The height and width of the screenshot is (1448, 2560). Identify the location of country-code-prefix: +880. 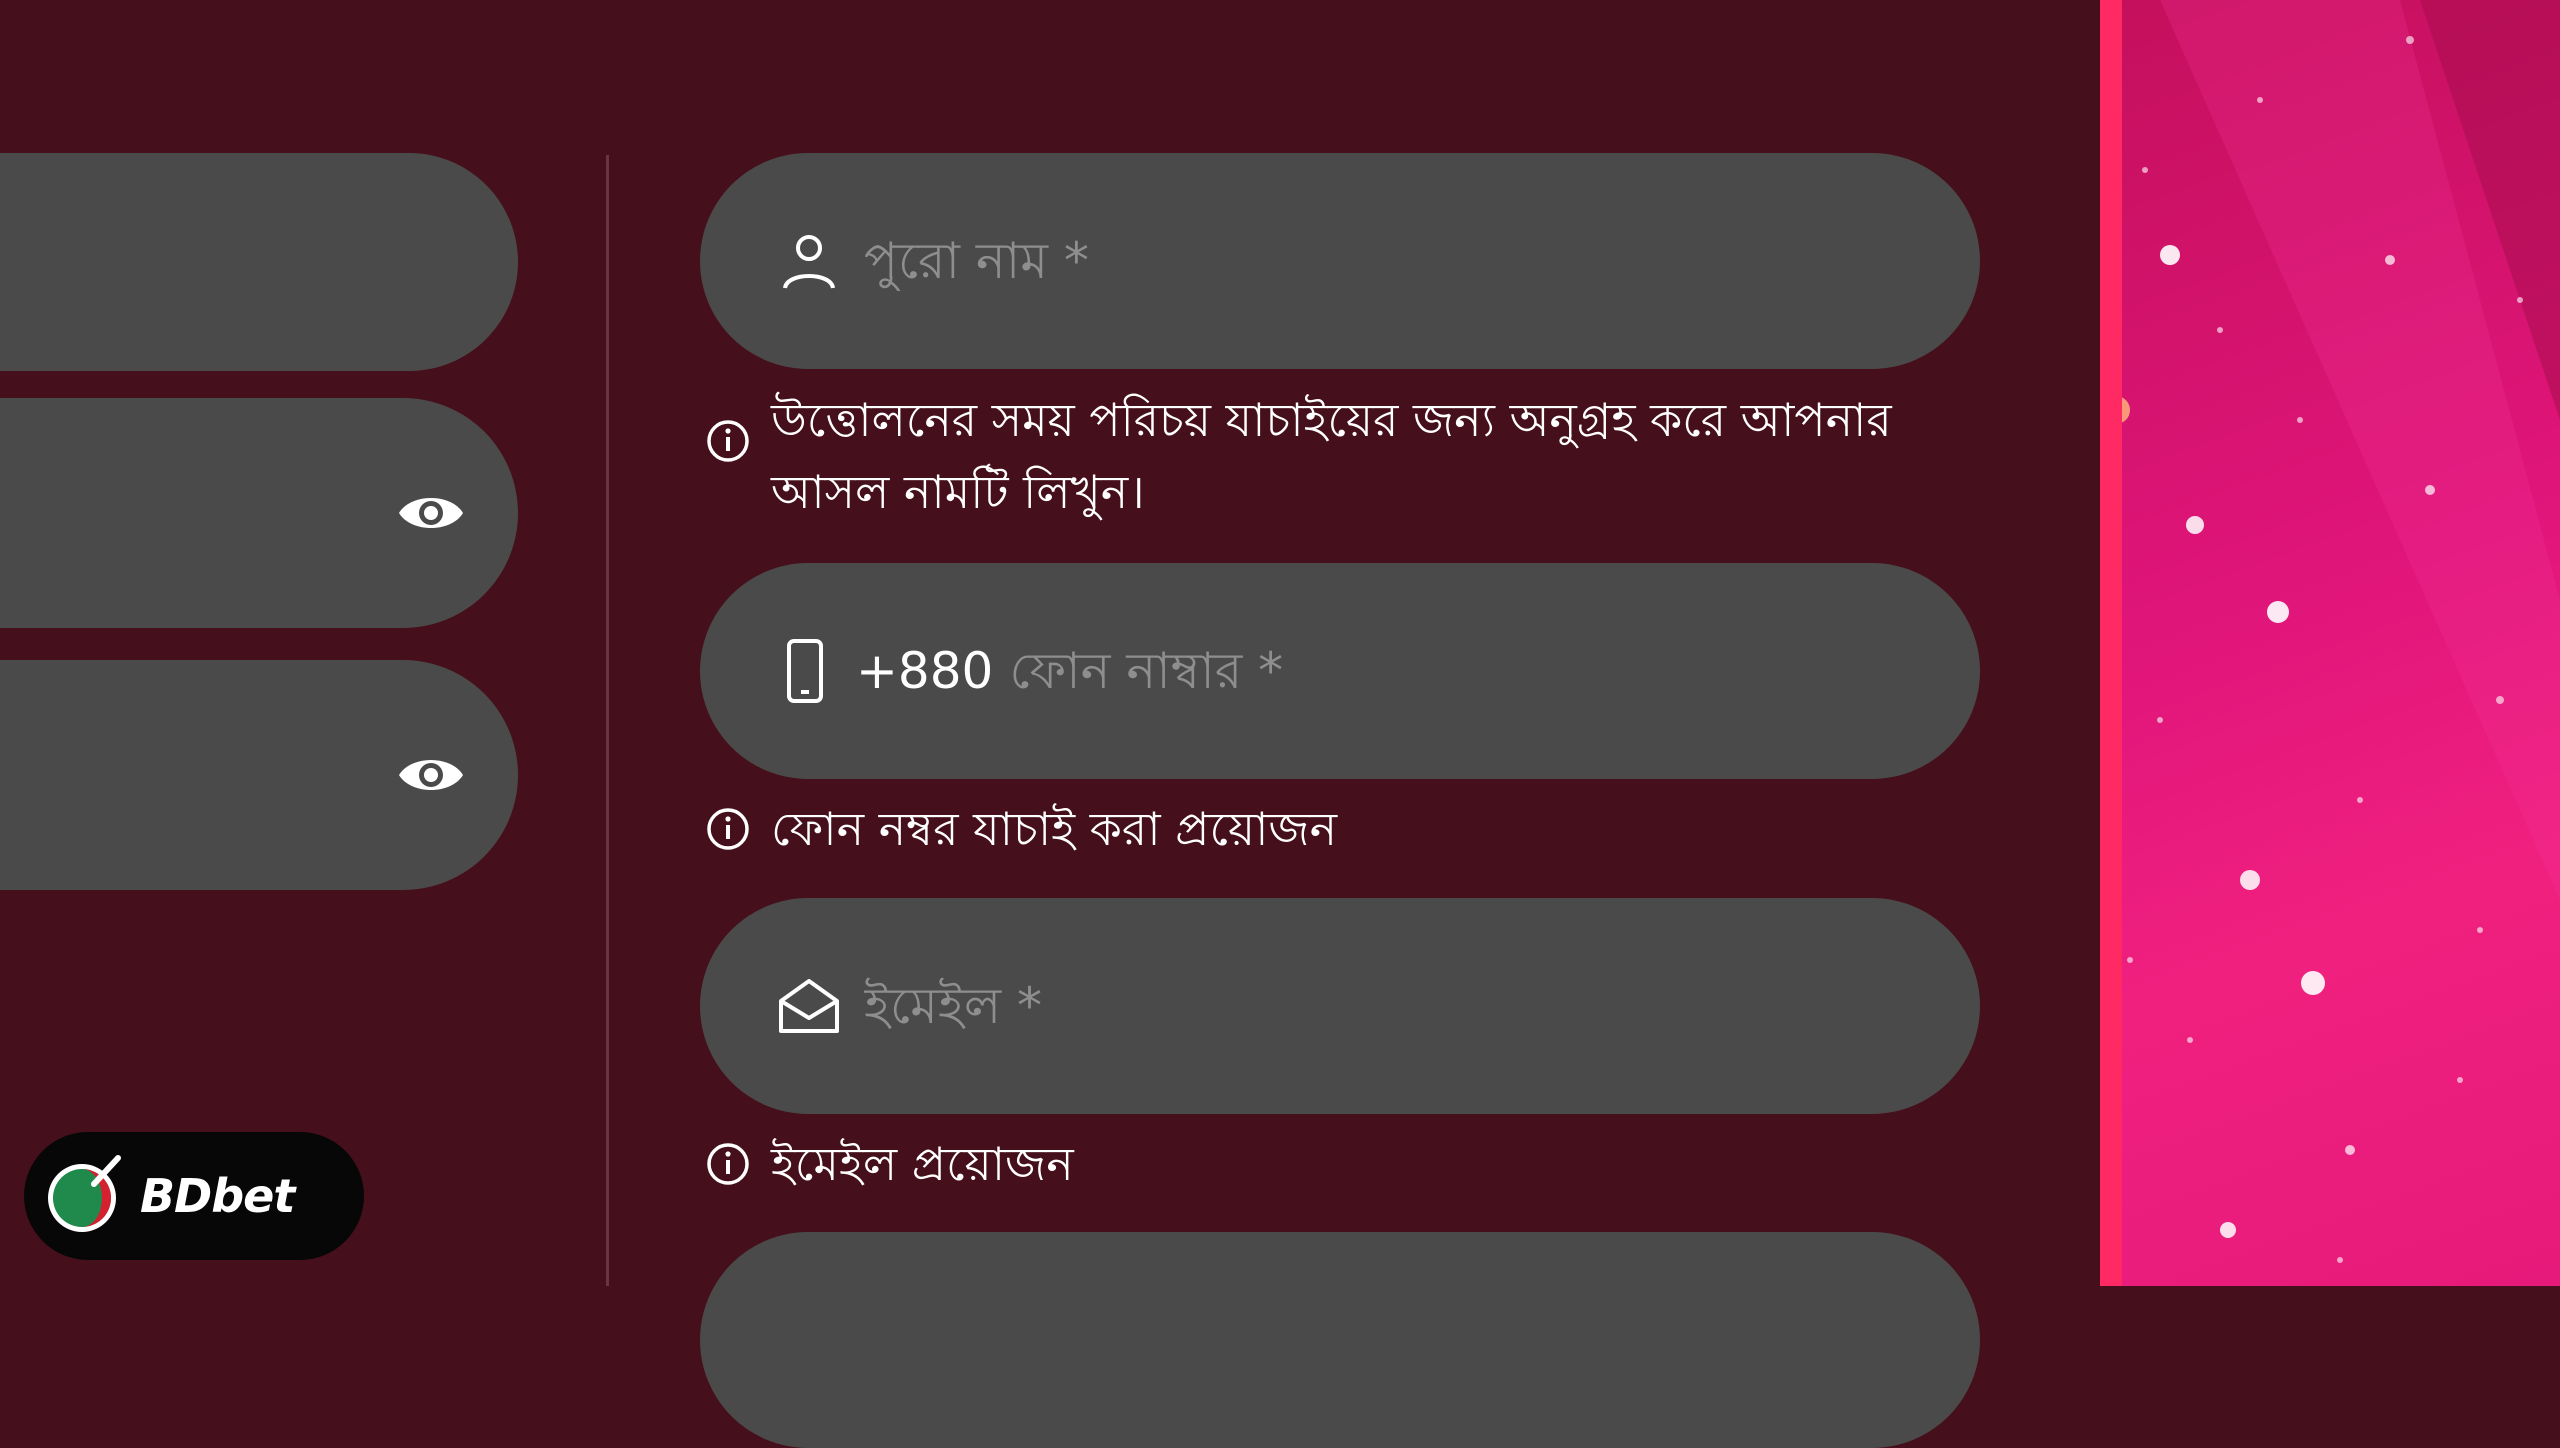
(925, 671).